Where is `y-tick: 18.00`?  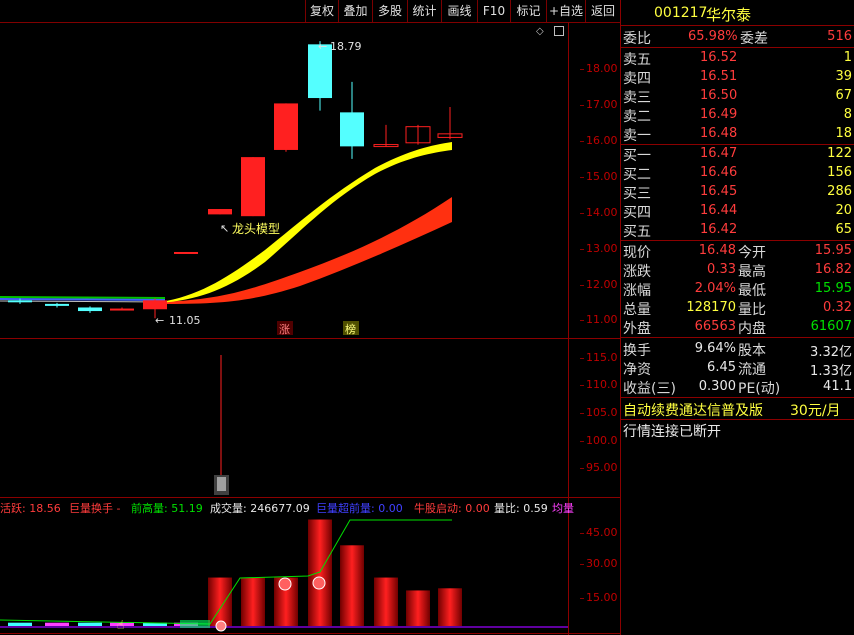 y-tick: 18.00 is located at coordinates (599, 68).